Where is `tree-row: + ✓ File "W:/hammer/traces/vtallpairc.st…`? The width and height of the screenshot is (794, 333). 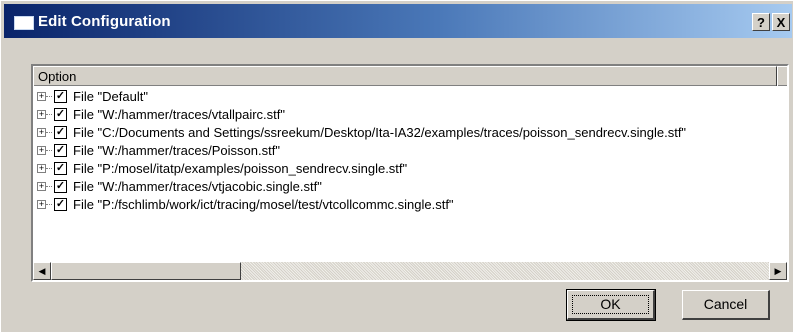 tree-row: + ✓ File "W:/hammer/traces/vtallpairc.st… is located at coordinates (410, 115).